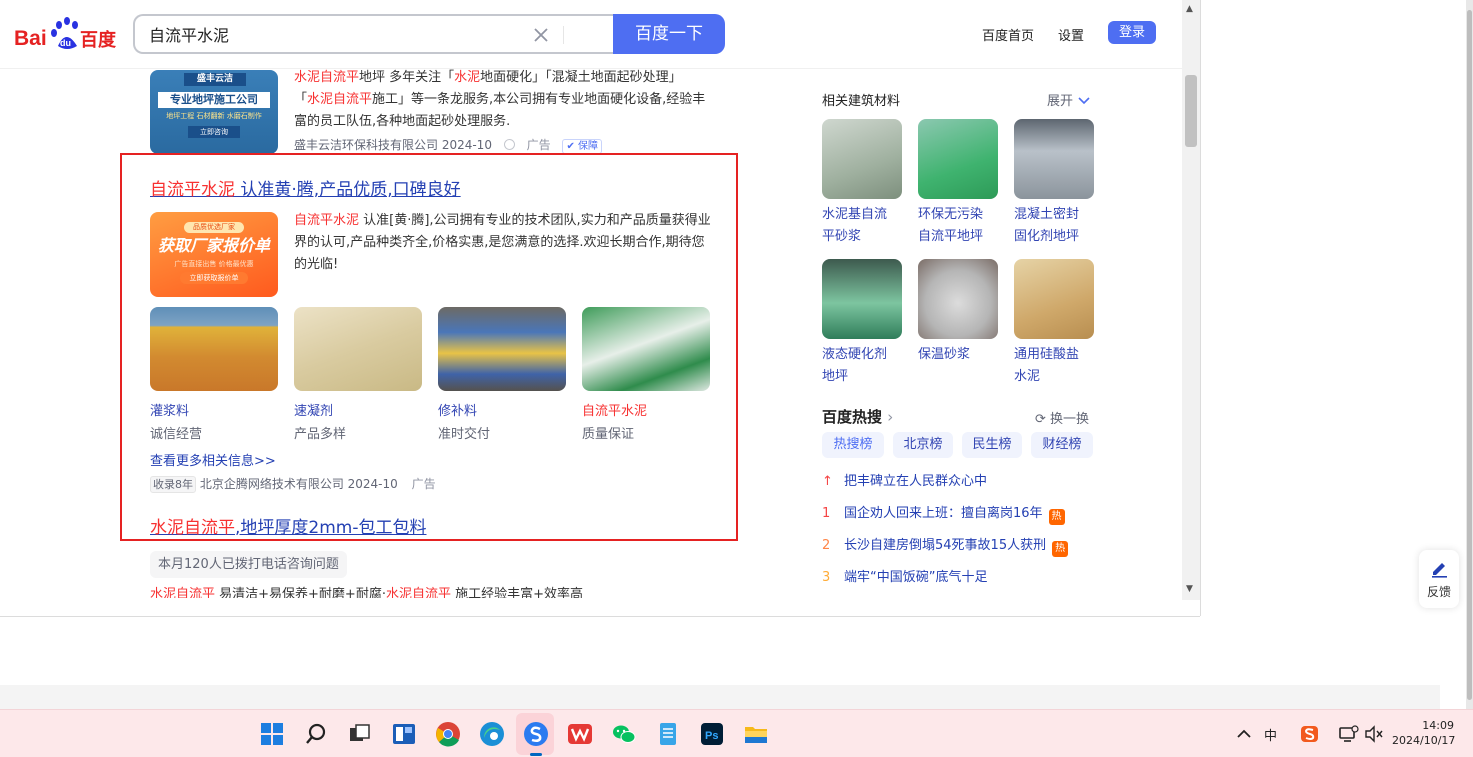 The width and height of the screenshot is (1473, 757). I want to click on wechat-icon, so click(624, 734).